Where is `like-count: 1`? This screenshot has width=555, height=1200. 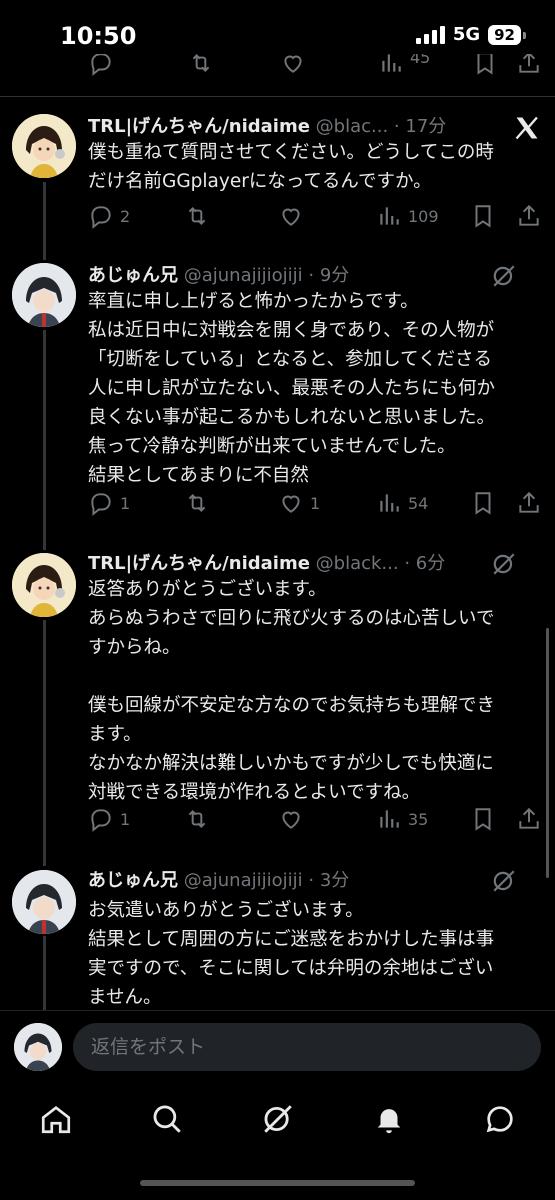
like-count: 1 is located at coordinates (315, 503).